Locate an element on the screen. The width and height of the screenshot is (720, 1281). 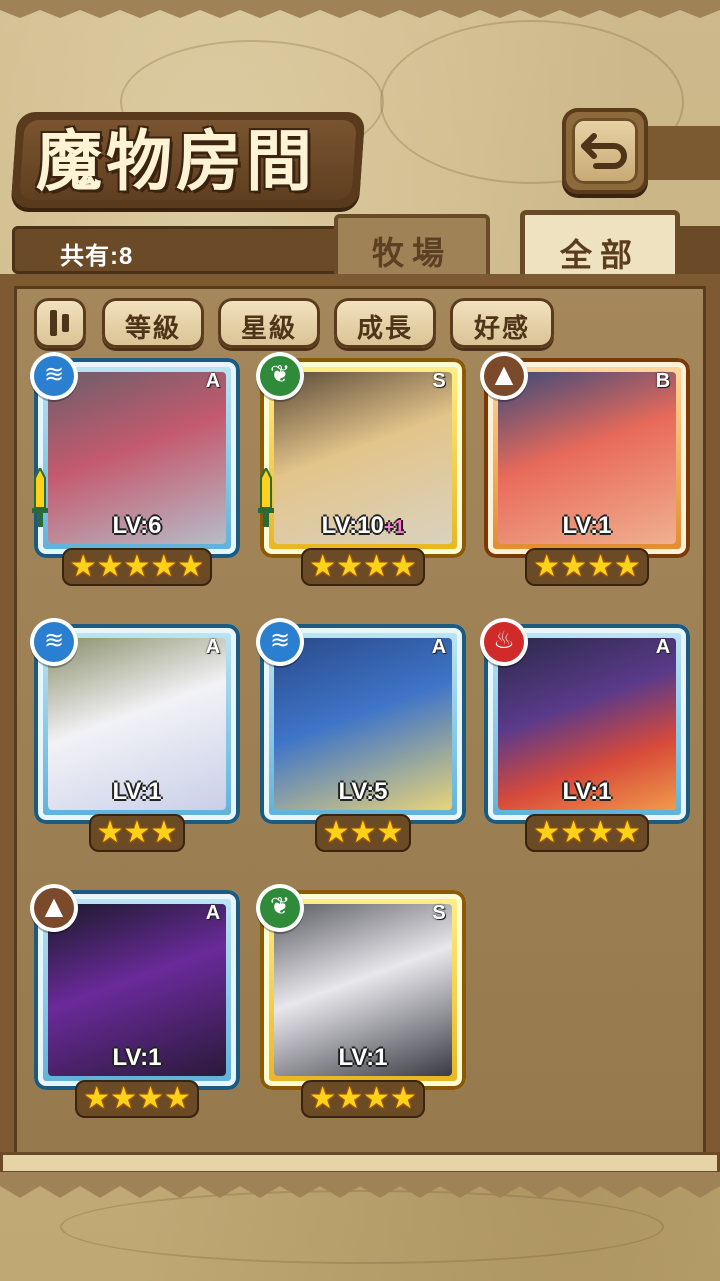
rank-badge: B is located at coordinates (663, 381).